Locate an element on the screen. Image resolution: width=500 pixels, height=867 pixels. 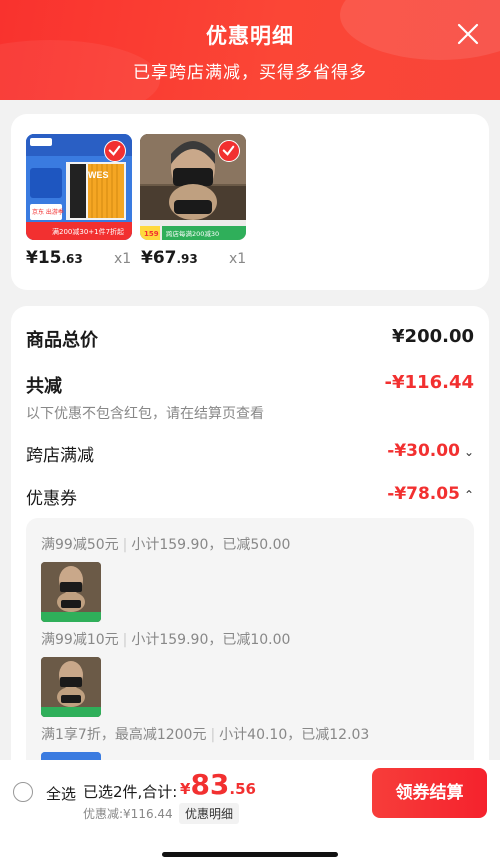
coupon-label: 优惠券 is located at coordinates (51, 499).